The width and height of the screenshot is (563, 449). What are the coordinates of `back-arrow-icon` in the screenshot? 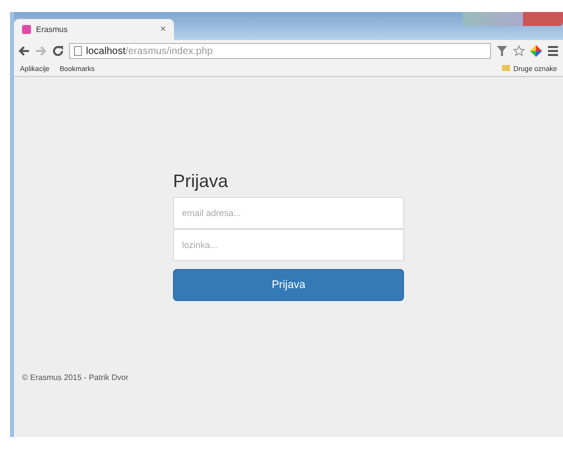 It's located at (24, 51).